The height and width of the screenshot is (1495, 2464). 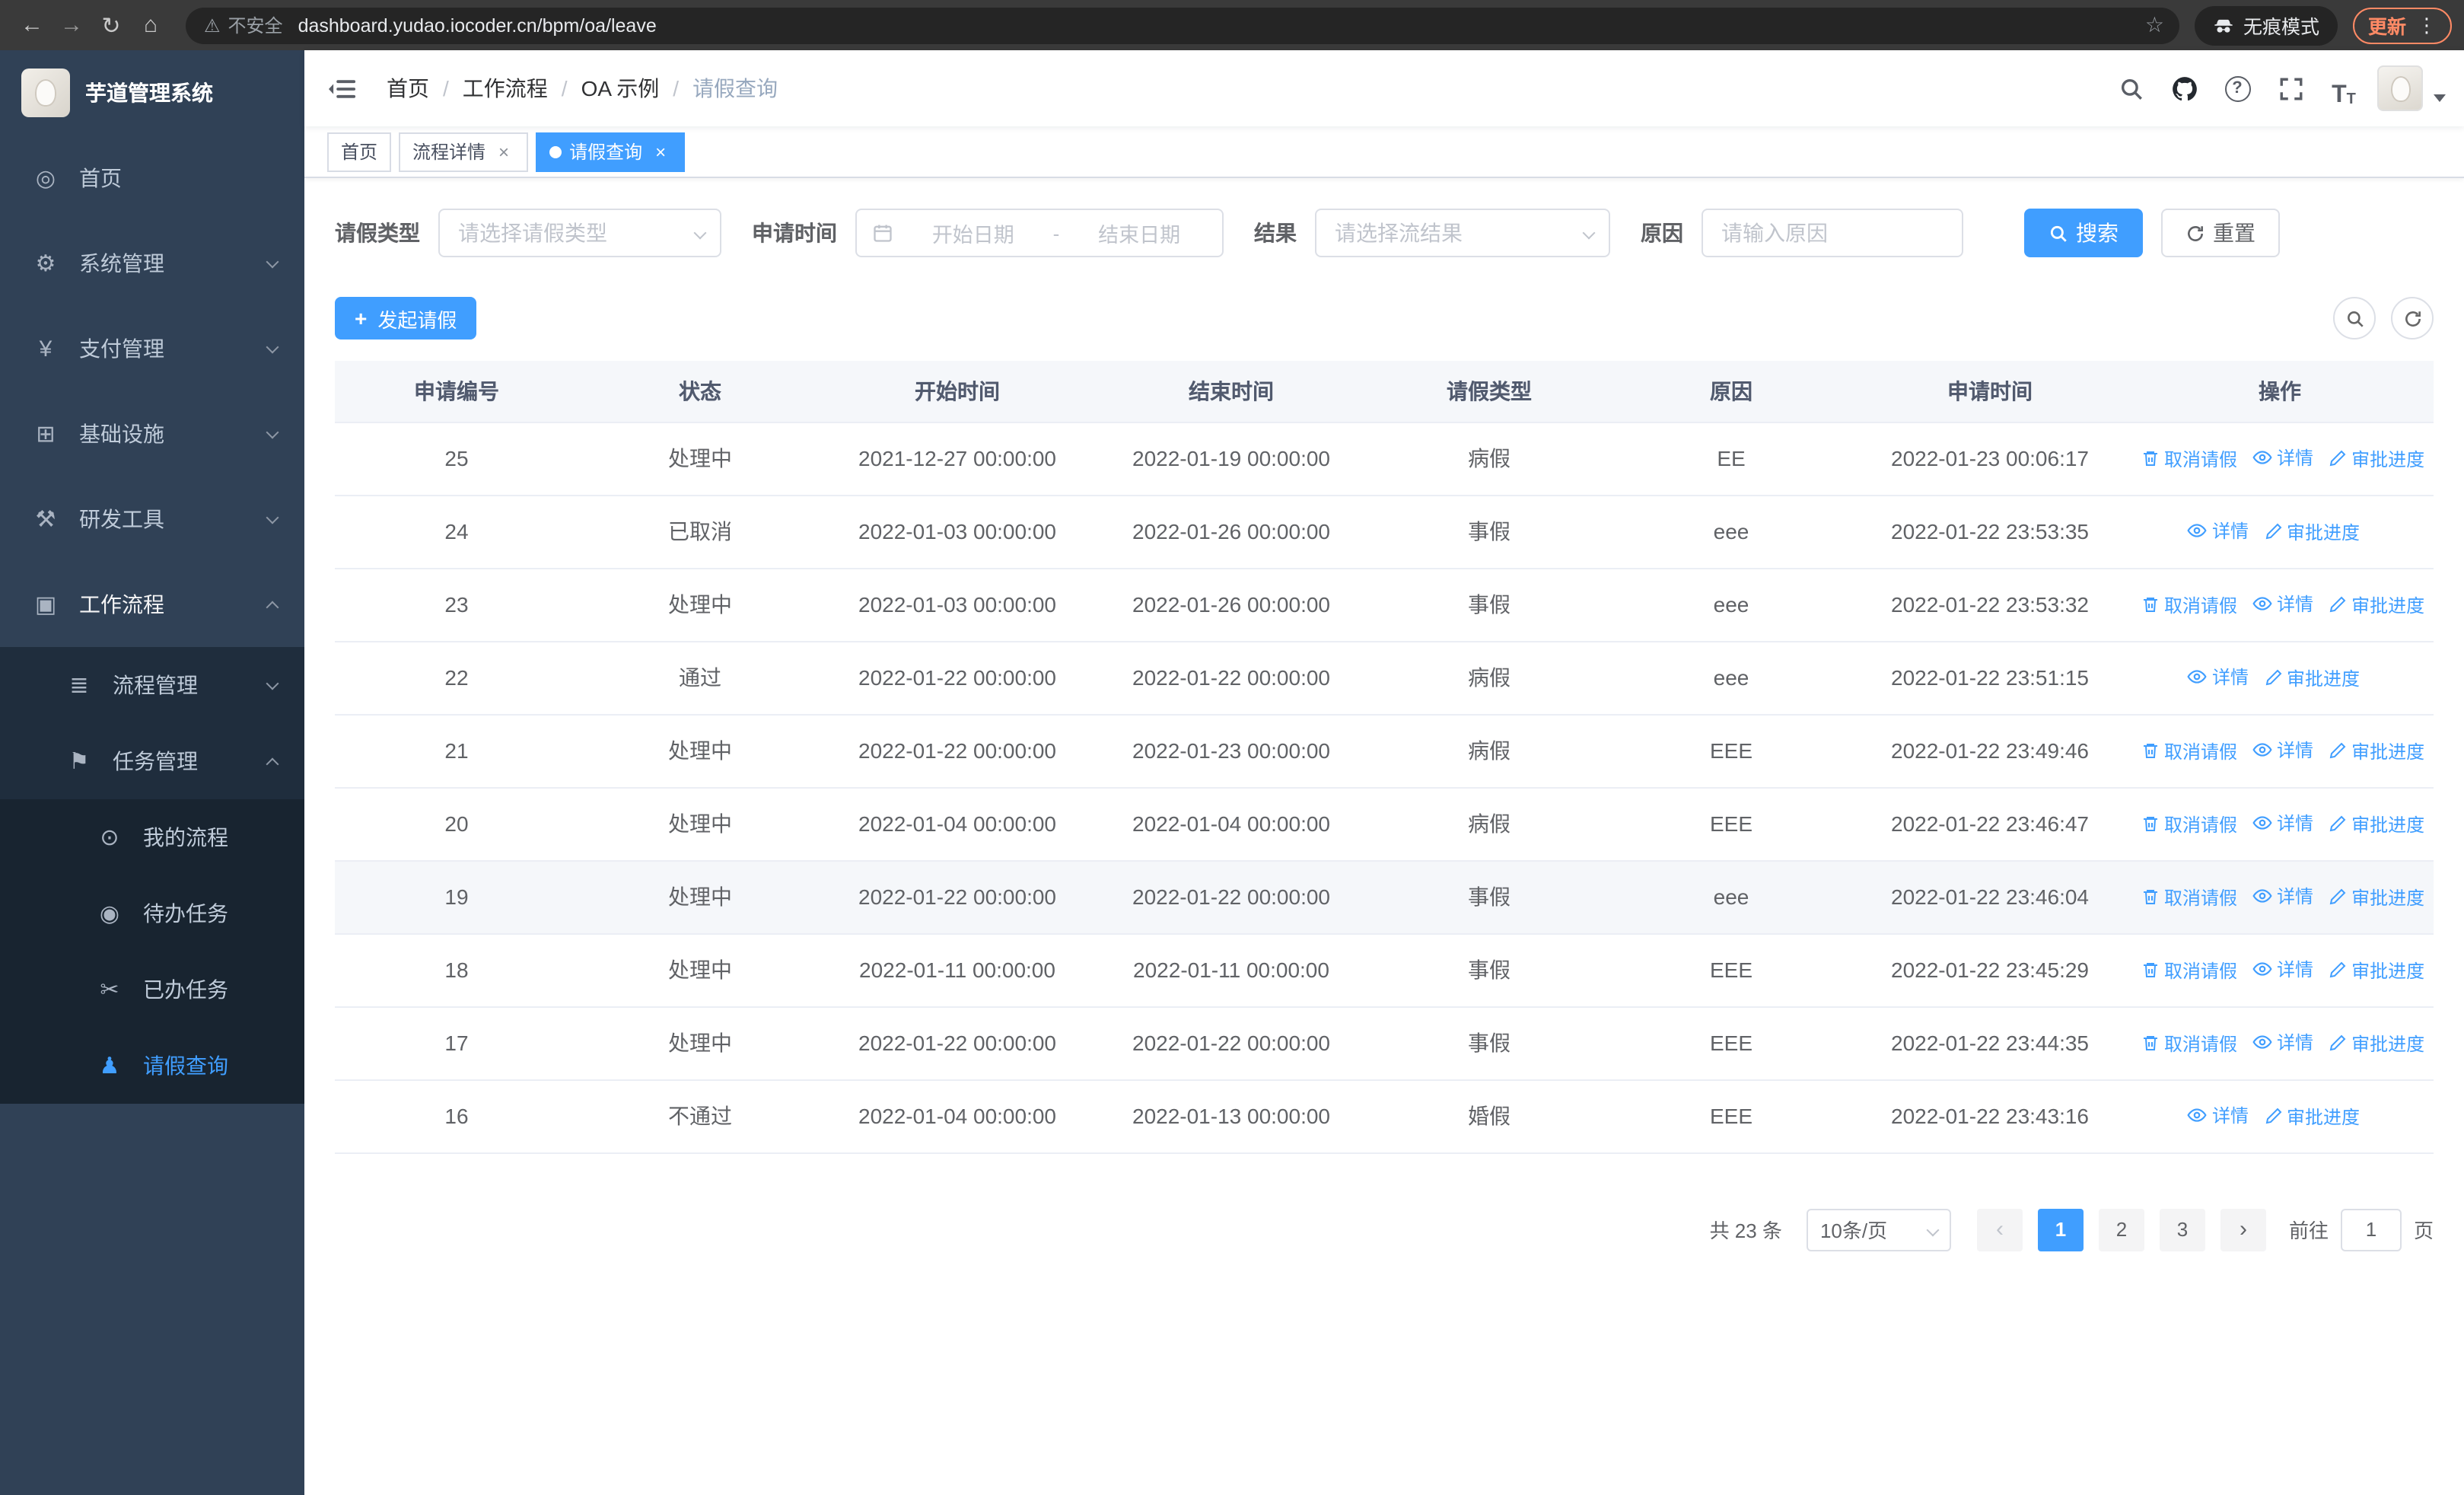 I want to click on tab-home: 首页, so click(x=359, y=151).